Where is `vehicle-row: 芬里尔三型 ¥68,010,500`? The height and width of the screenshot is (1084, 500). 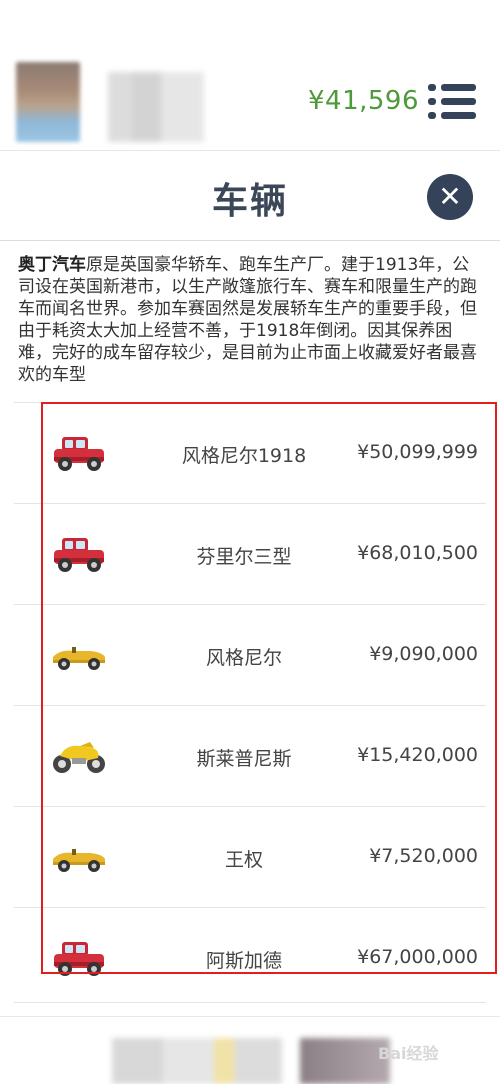 vehicle-row: 芬里尔三型 ¥68,010,500 is located at coordinates (250, 553).